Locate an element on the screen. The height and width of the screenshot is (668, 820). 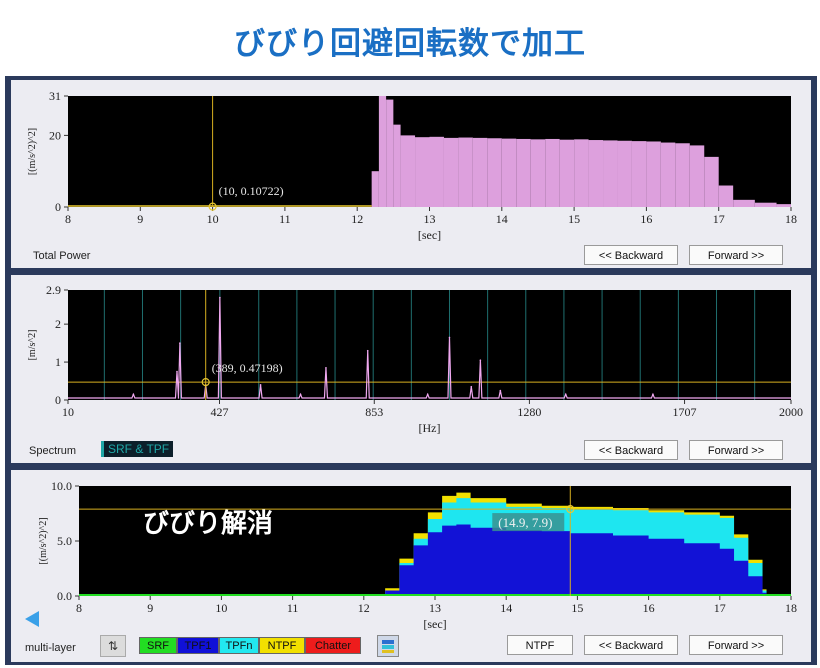
srf-tpf-tag: SRF & TPF is located at coordinates (137, 449).